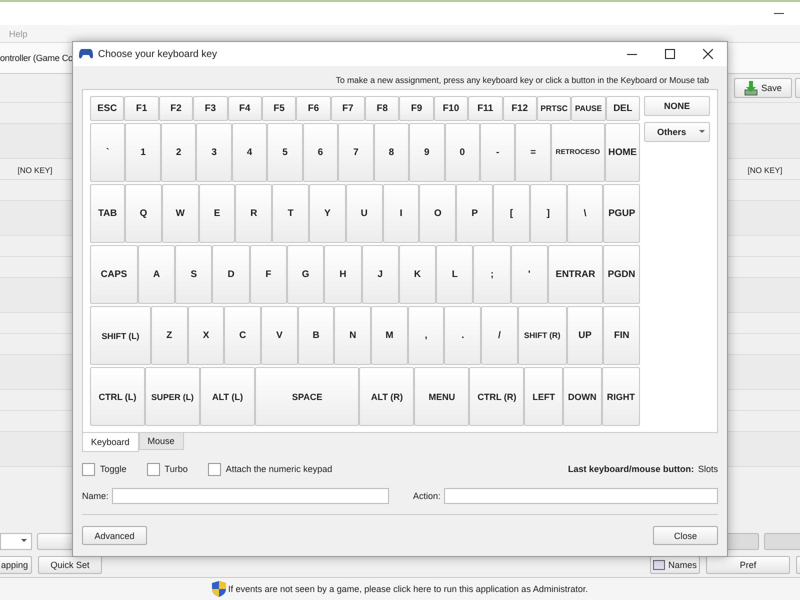 The width and height of the screenshot is (800, 600). Describe the element at coordinates (677, 106) in the screenshot. I see `none-button: NONE` at that location.